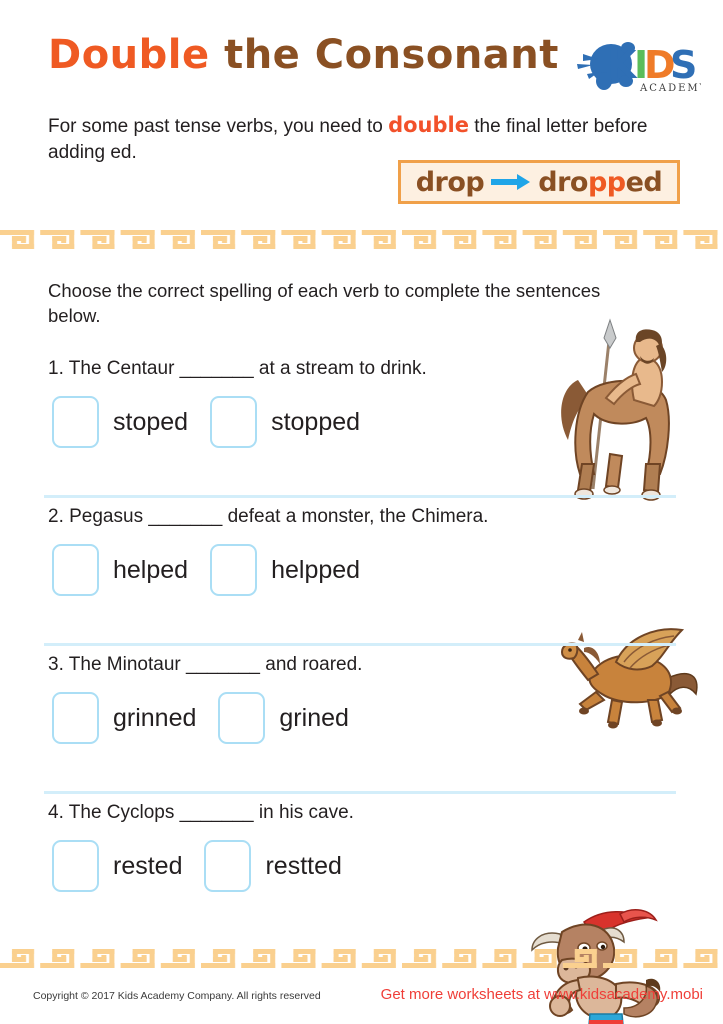 This screenshot has height=1024, width=723. Describe the element at coordinates (606, 182) in the screenshot. I see `example-result-double: pp` at that location.